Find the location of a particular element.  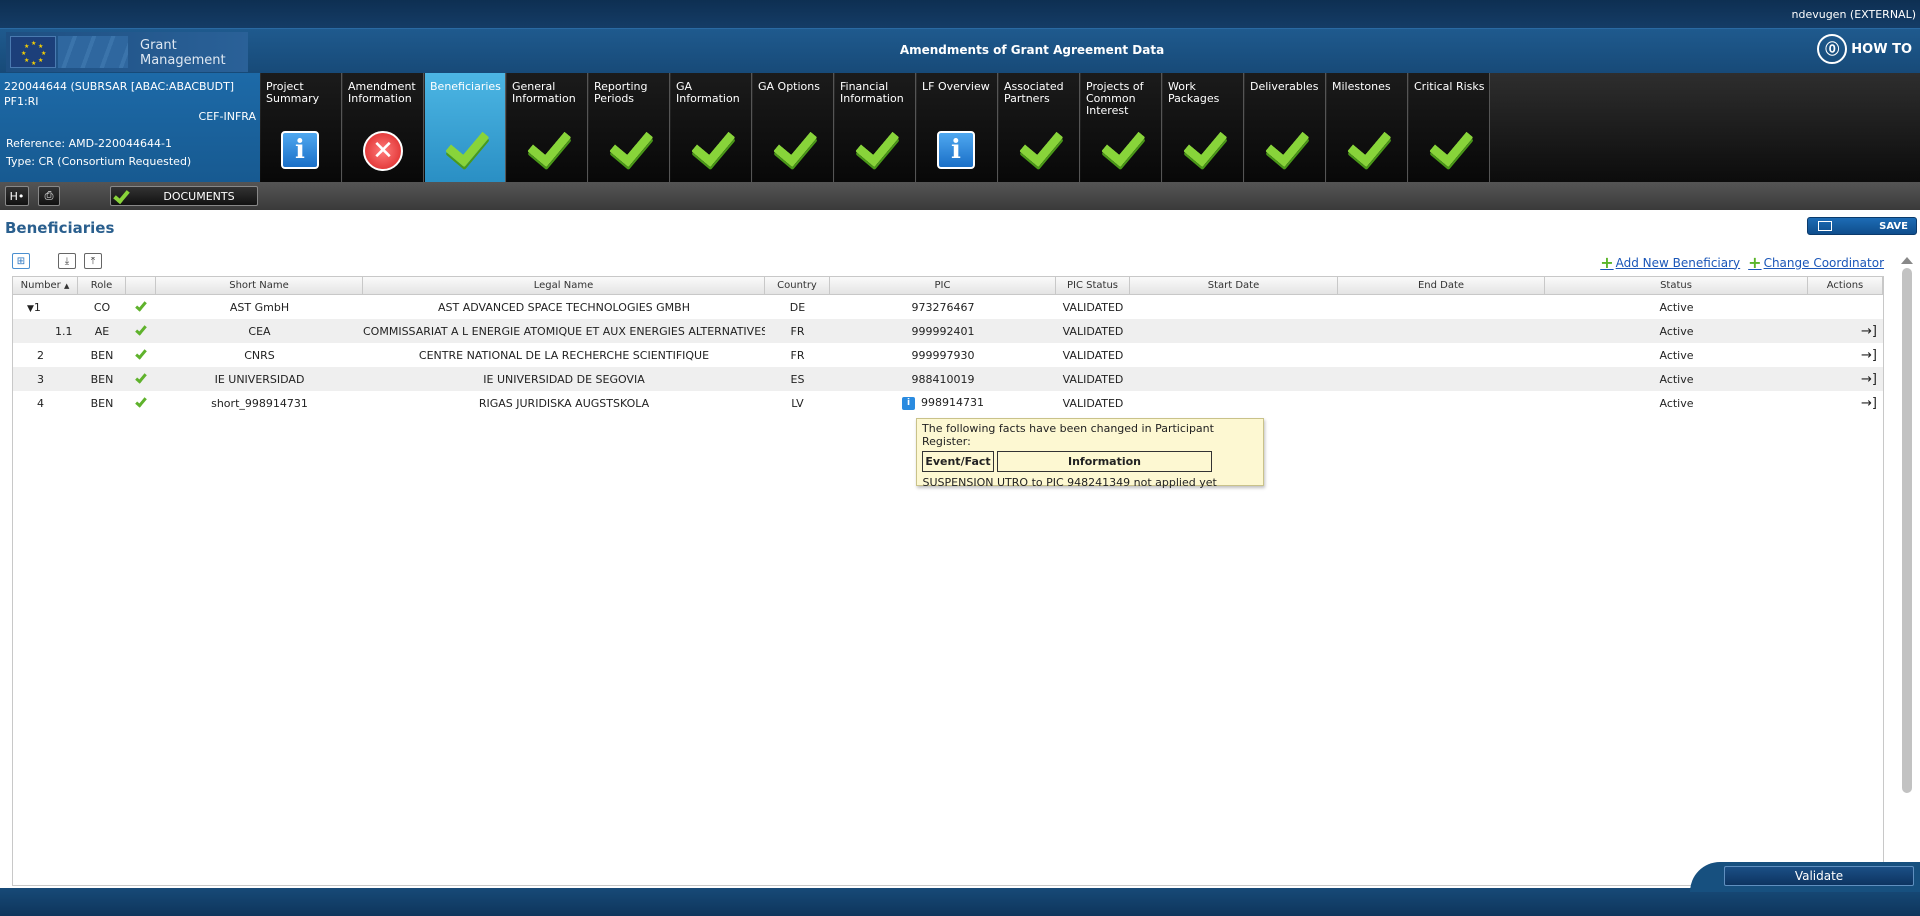

pic-text: 999992401 is located at coordinates (943, 331).